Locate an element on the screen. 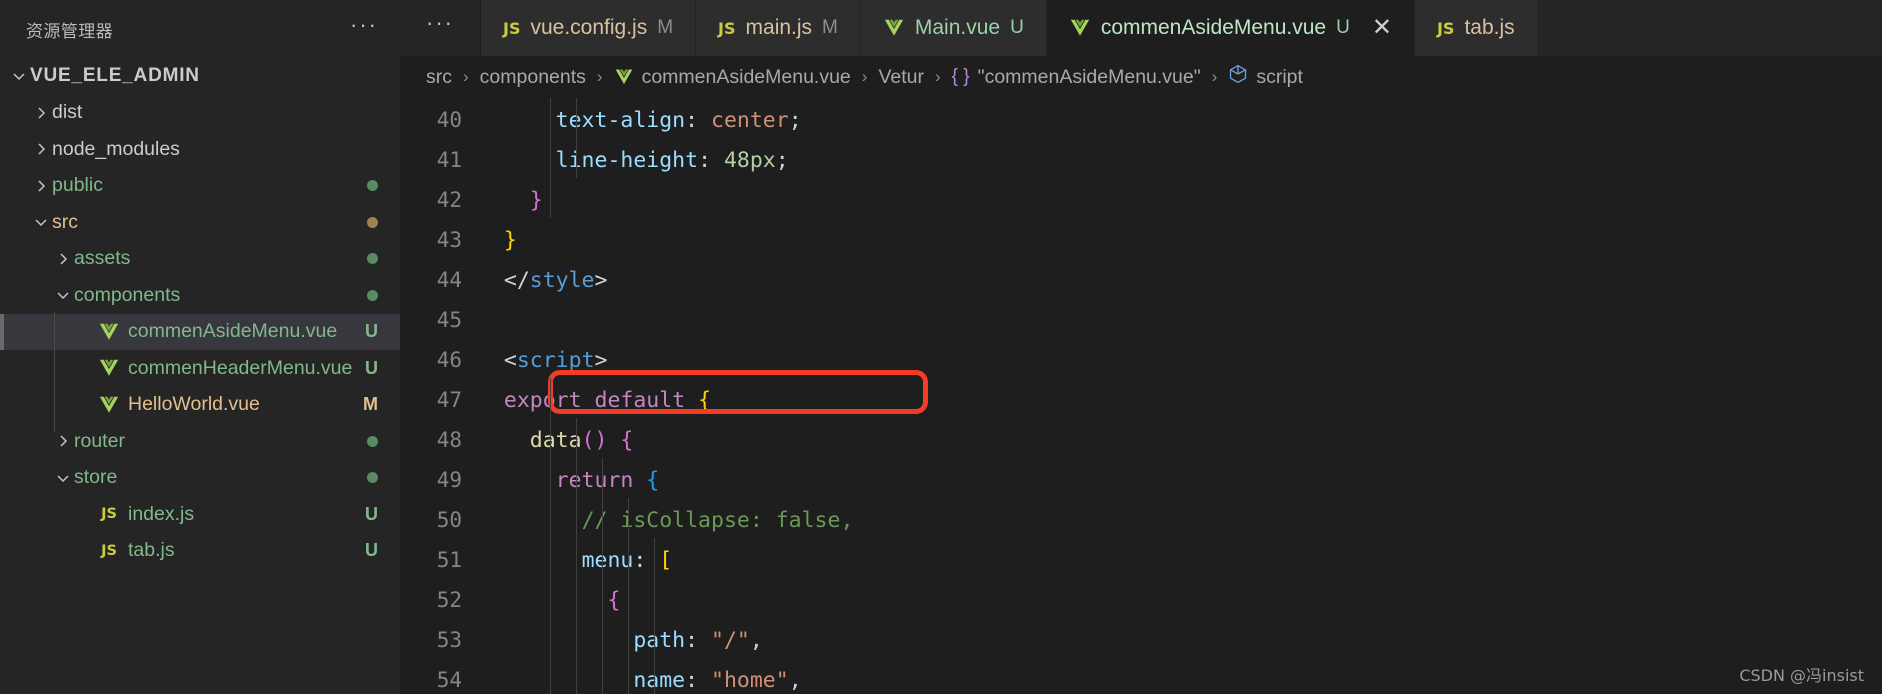 This screenshot has width=1882, height=694. tab-tab-js: JS tab.js is located at coordinates (1476, 28).